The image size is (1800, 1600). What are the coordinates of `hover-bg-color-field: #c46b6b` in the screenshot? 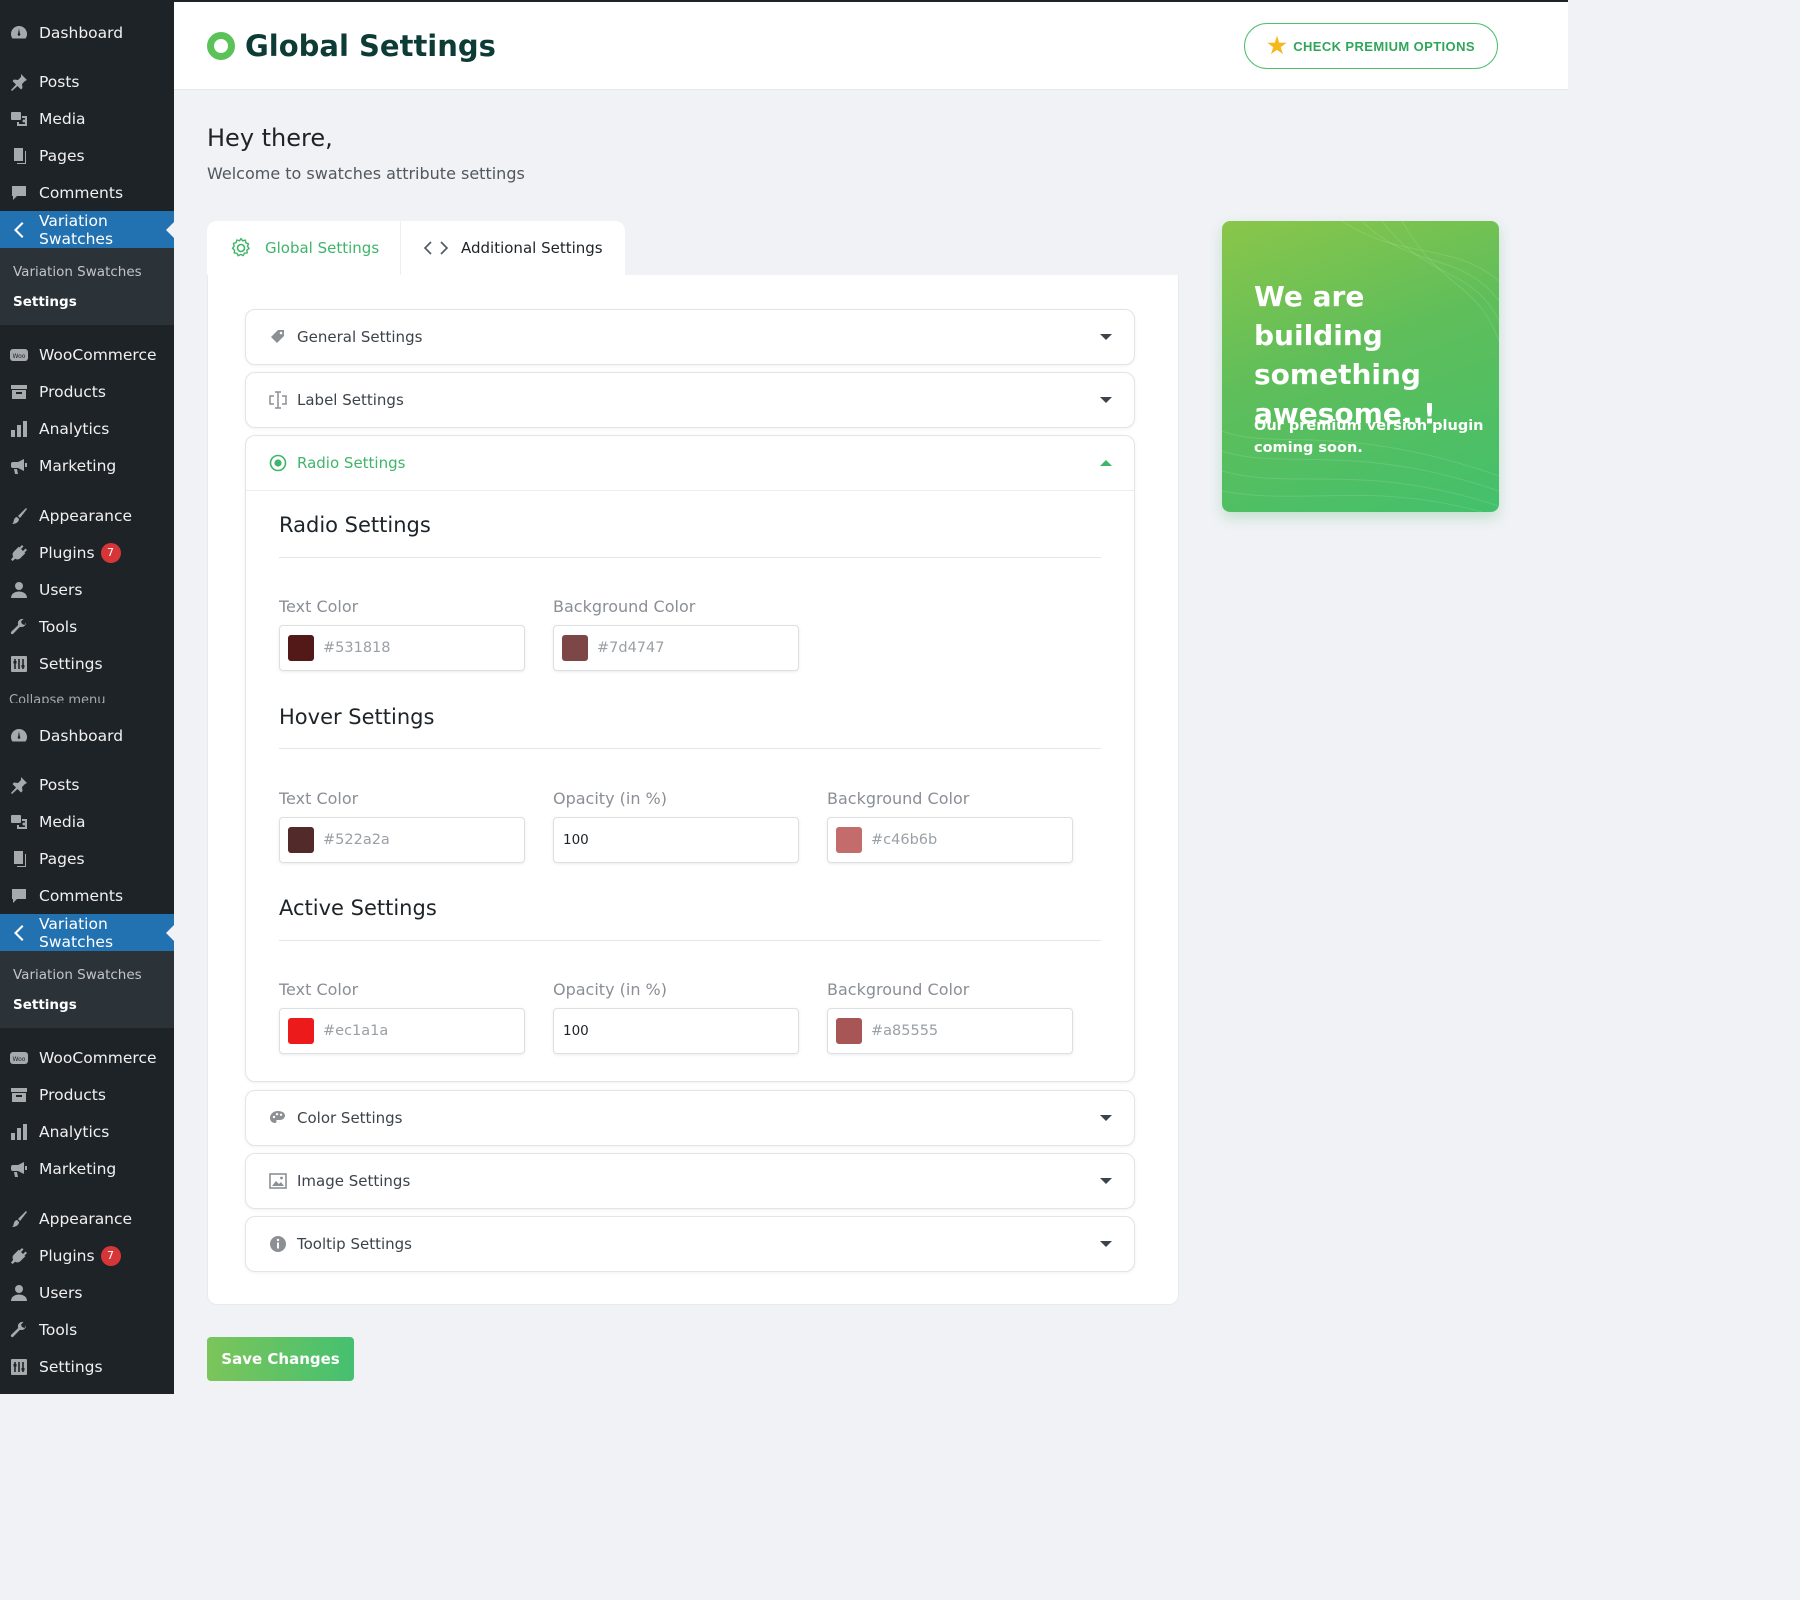 It's located at (950, 840).